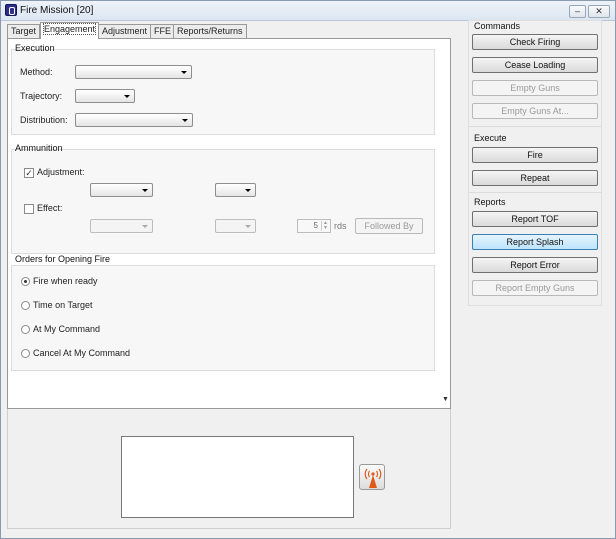 This screenshot has height=539, width=616. I want to click on effect-ammo-select, so click(121, 226).